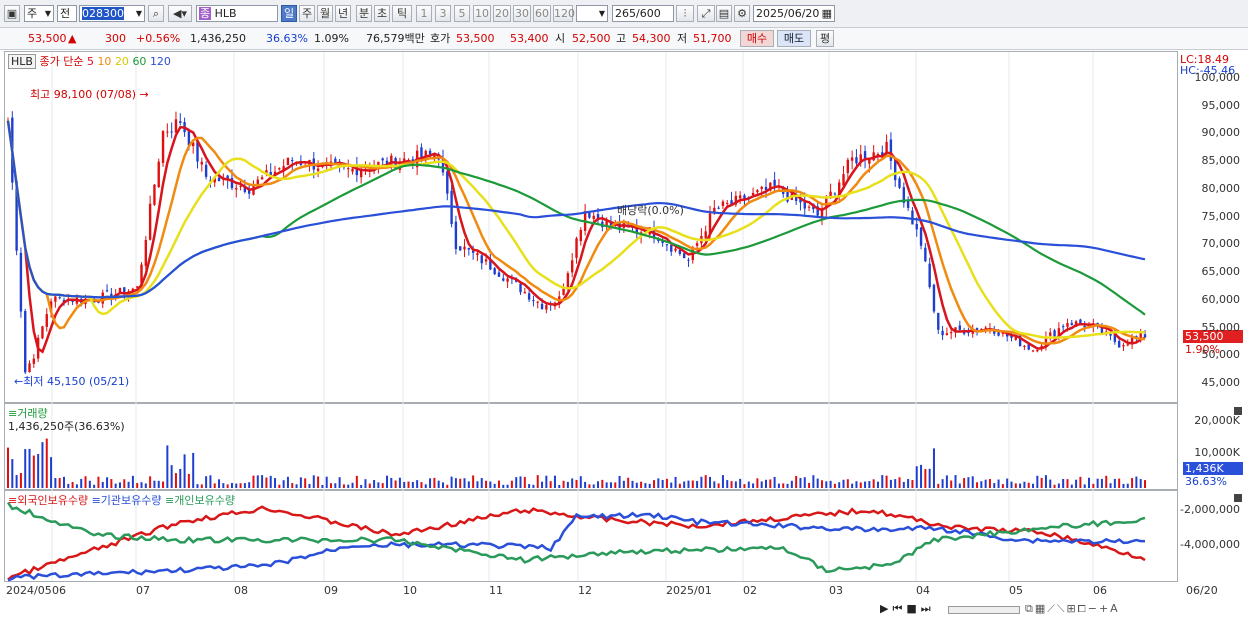 Image resolution: width=1248 pixels, height=621 pixels. What do you see at coordinates (928, 608) in the screenshot?
I see `fast-forward-icon: ⏭` at bounding box center [928, 608].